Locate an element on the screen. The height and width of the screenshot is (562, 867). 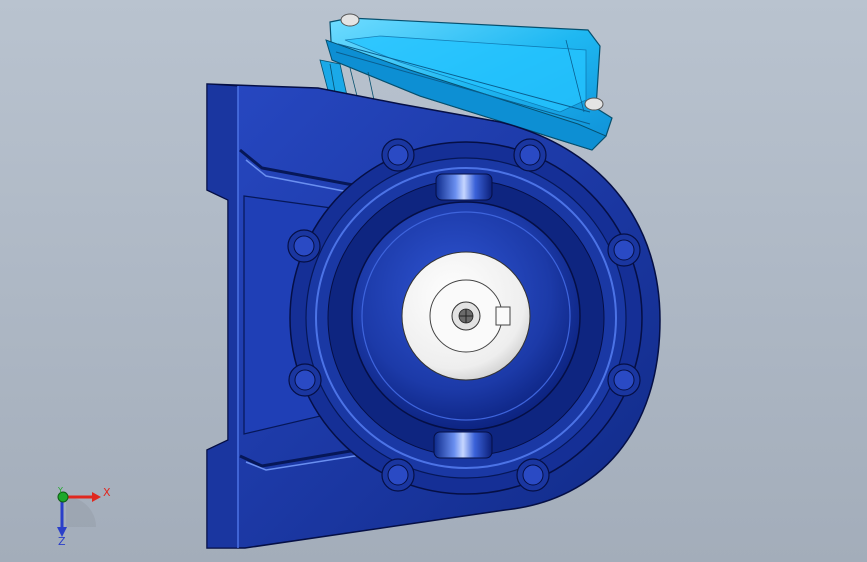
roller-bottom is located at coordinates (463, 445).